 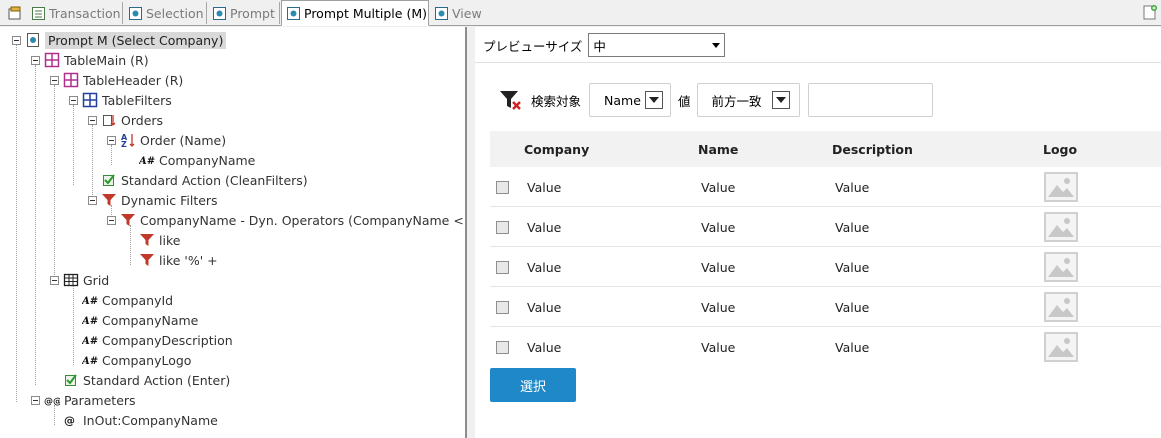 What do you see at coordinates (204, 180) in the screenshot?
I see `tree-node-clean-filters: Standard Action (CleanFilters)` at bounding box center [204, 180].